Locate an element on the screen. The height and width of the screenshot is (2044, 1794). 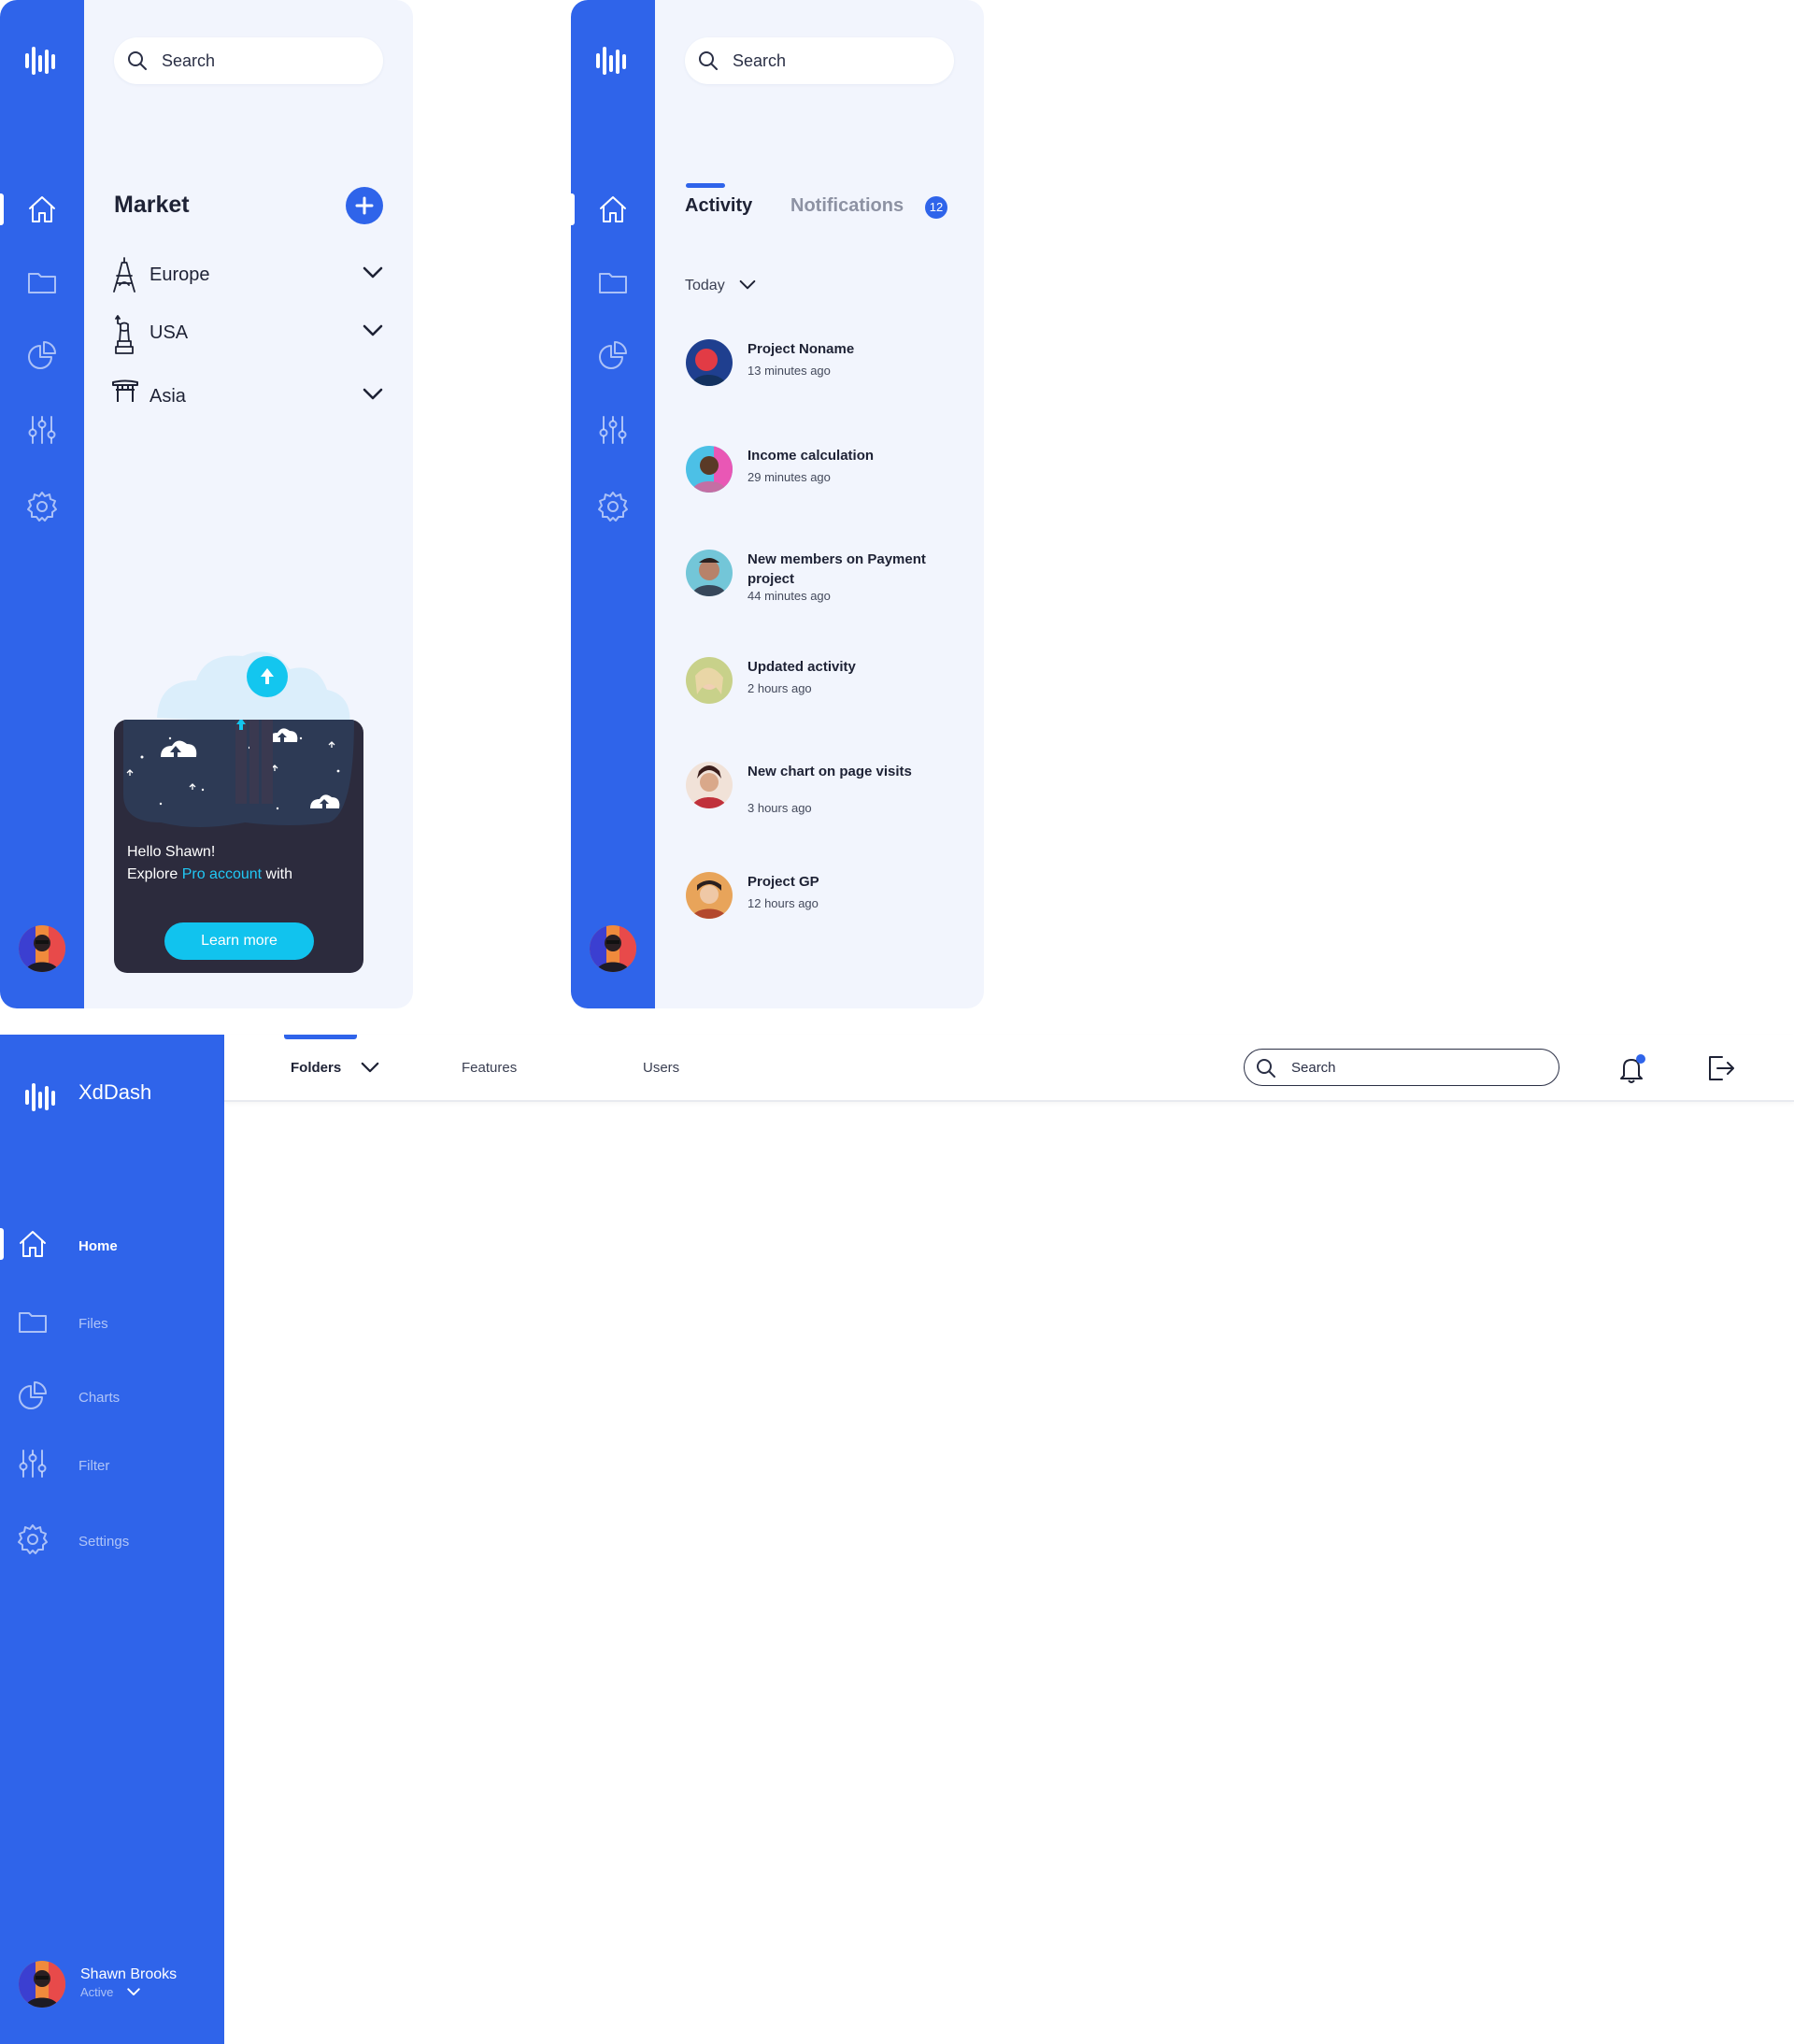
notification-count-badge: 12 is located at coordinates (936, 207).